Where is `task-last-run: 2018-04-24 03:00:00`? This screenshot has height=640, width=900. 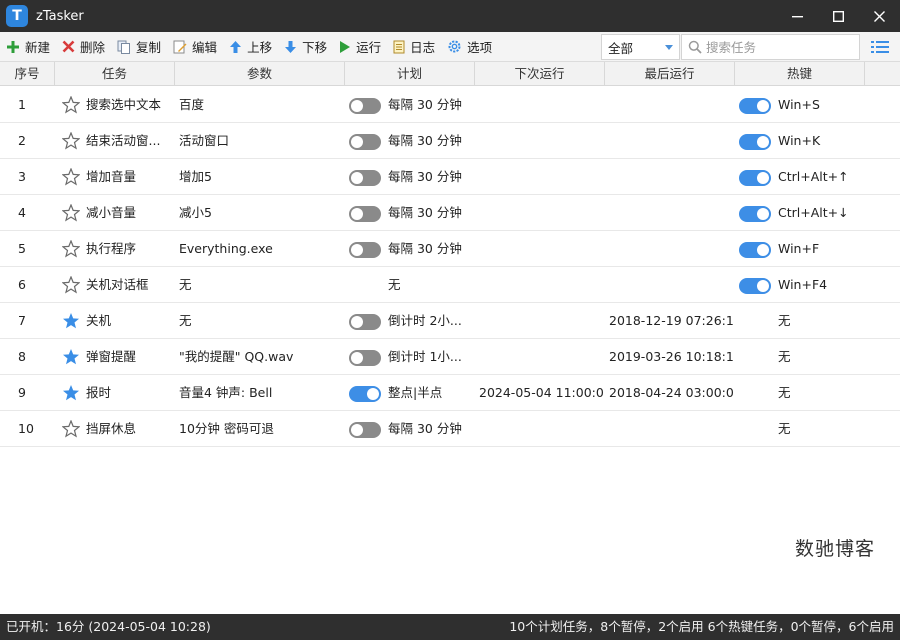
task-last-run: 2018-04-24 03:00:00 is located at coordinates (671, 392).